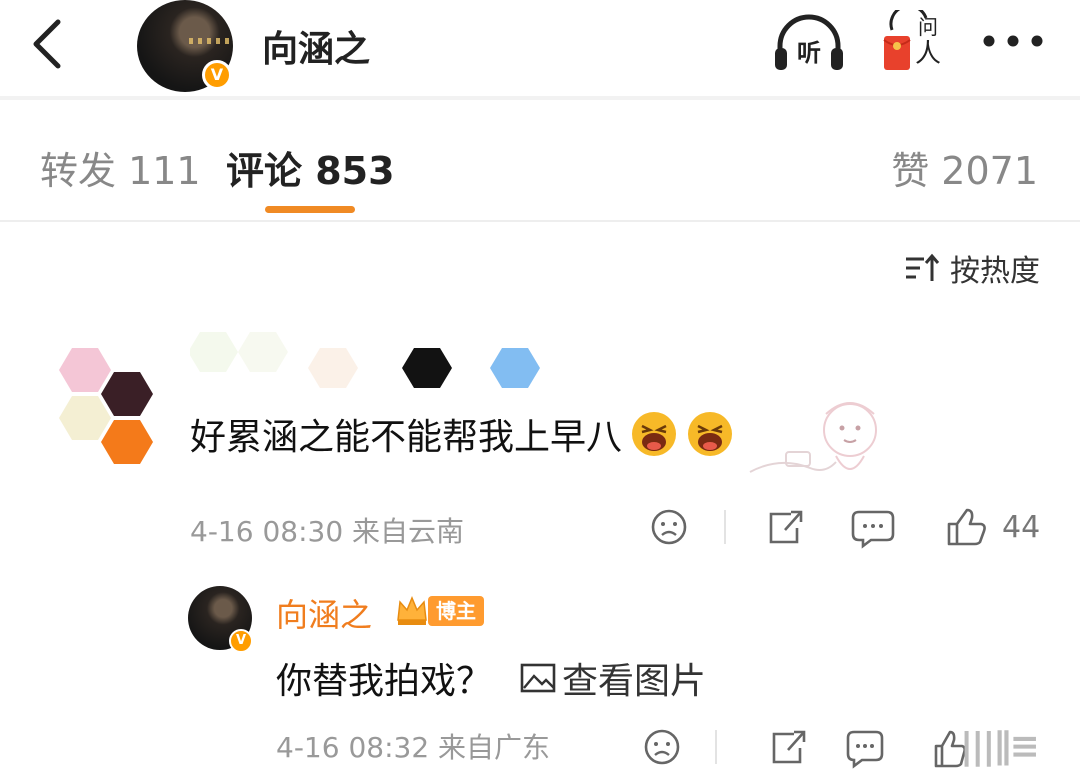 This screenshot has width=1080, height=783. Describe the element at coordinates (1013, 41) in the screenshot. I see `more-dots-icon` at that location.